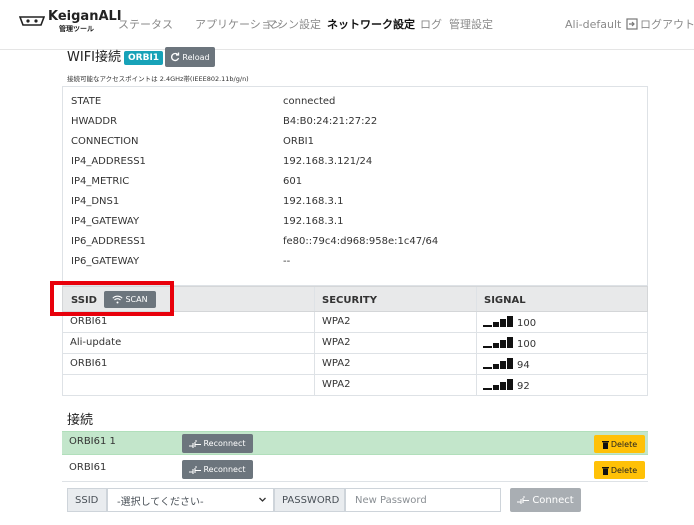  I want to click on ssid-label: SSID, so click(87, 500).